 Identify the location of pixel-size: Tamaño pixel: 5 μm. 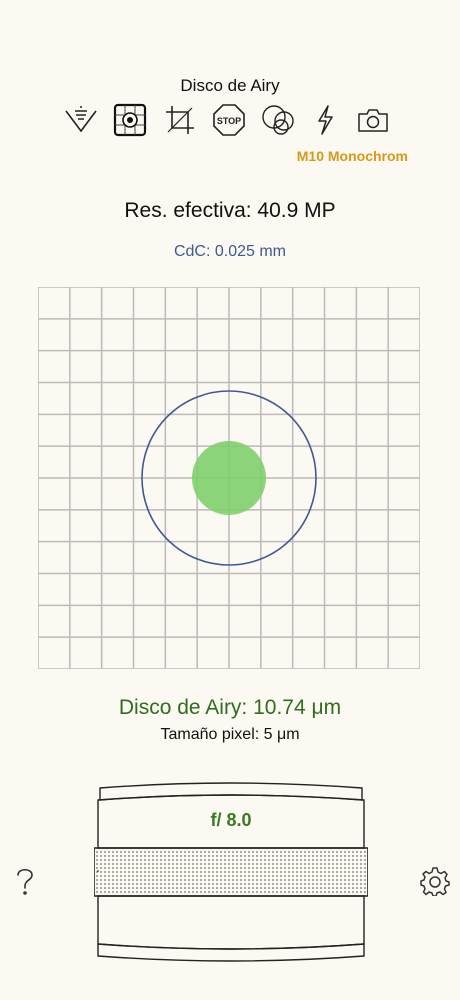
(230, 734).